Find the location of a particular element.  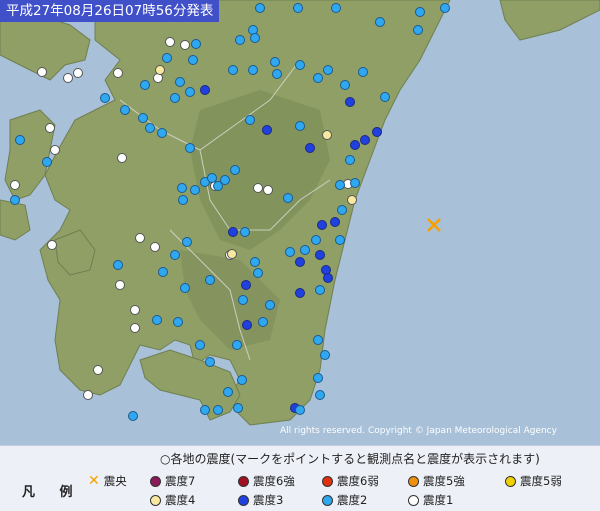

legend-intensity-7: 震度7 is located at coordinates (172, 481).